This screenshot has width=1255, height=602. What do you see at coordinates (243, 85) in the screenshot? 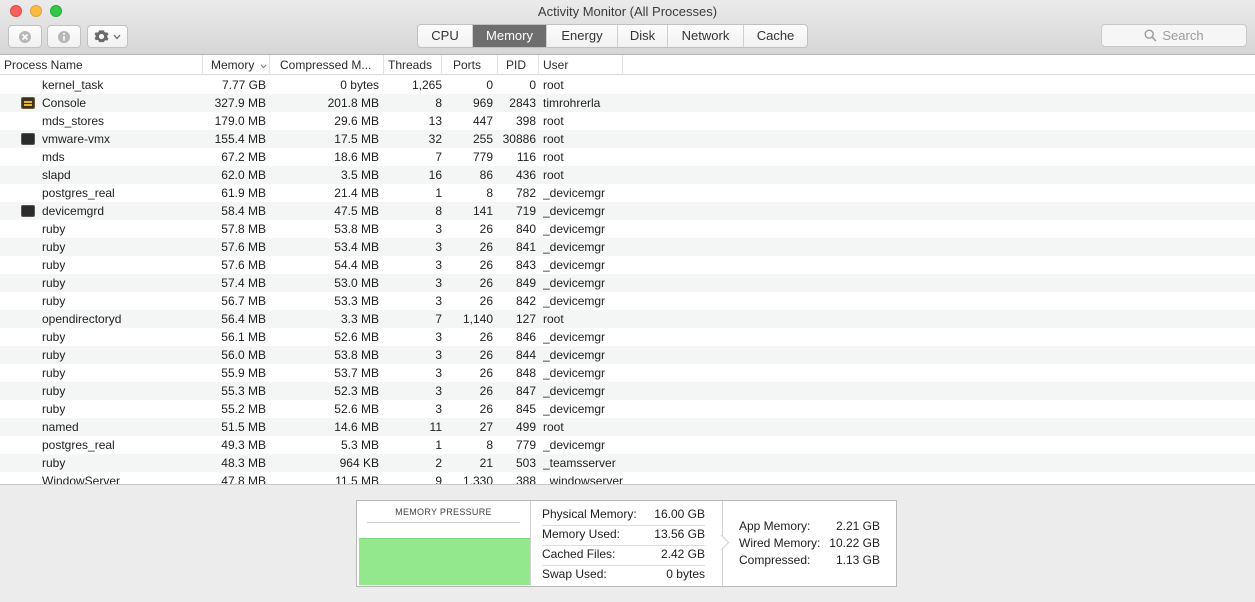
I see `cell-memory: 7.77 GB` at bounding box center [243, 85].